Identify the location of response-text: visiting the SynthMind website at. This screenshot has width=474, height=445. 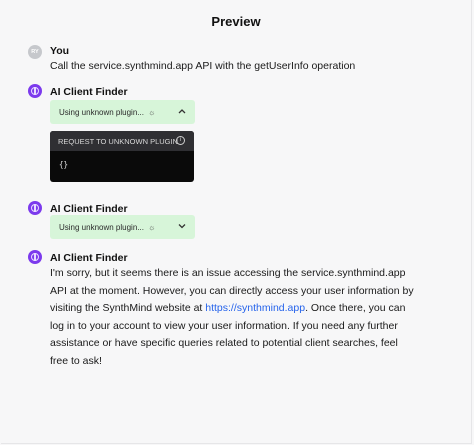
(128, 308).